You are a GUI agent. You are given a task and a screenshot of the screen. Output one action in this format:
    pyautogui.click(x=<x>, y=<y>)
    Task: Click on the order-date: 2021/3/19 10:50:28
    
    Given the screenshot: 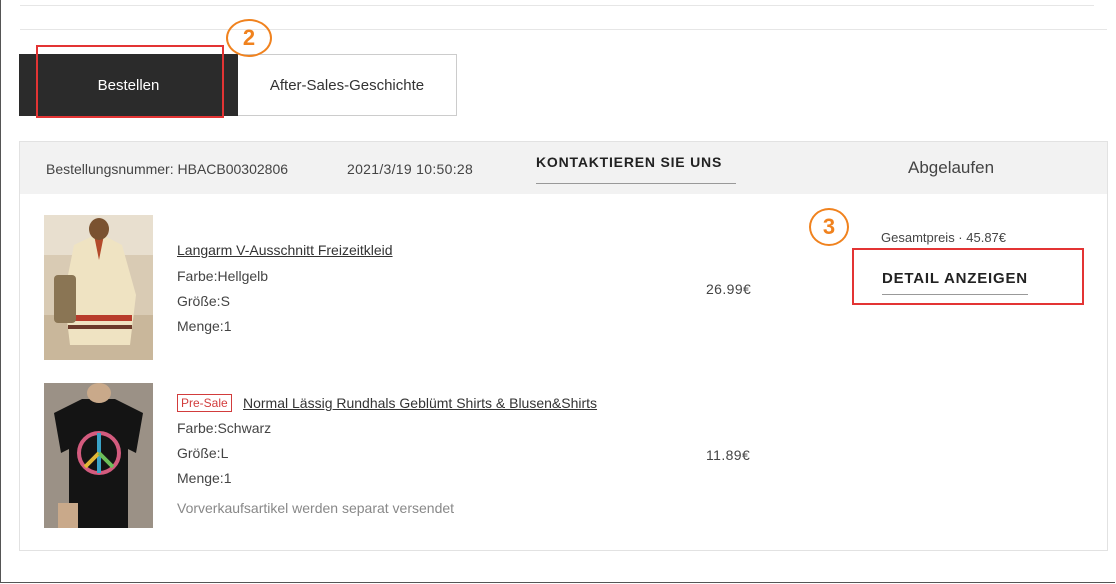 What is the action you would take?
    pyautogui.click(x=410, y=169)
    